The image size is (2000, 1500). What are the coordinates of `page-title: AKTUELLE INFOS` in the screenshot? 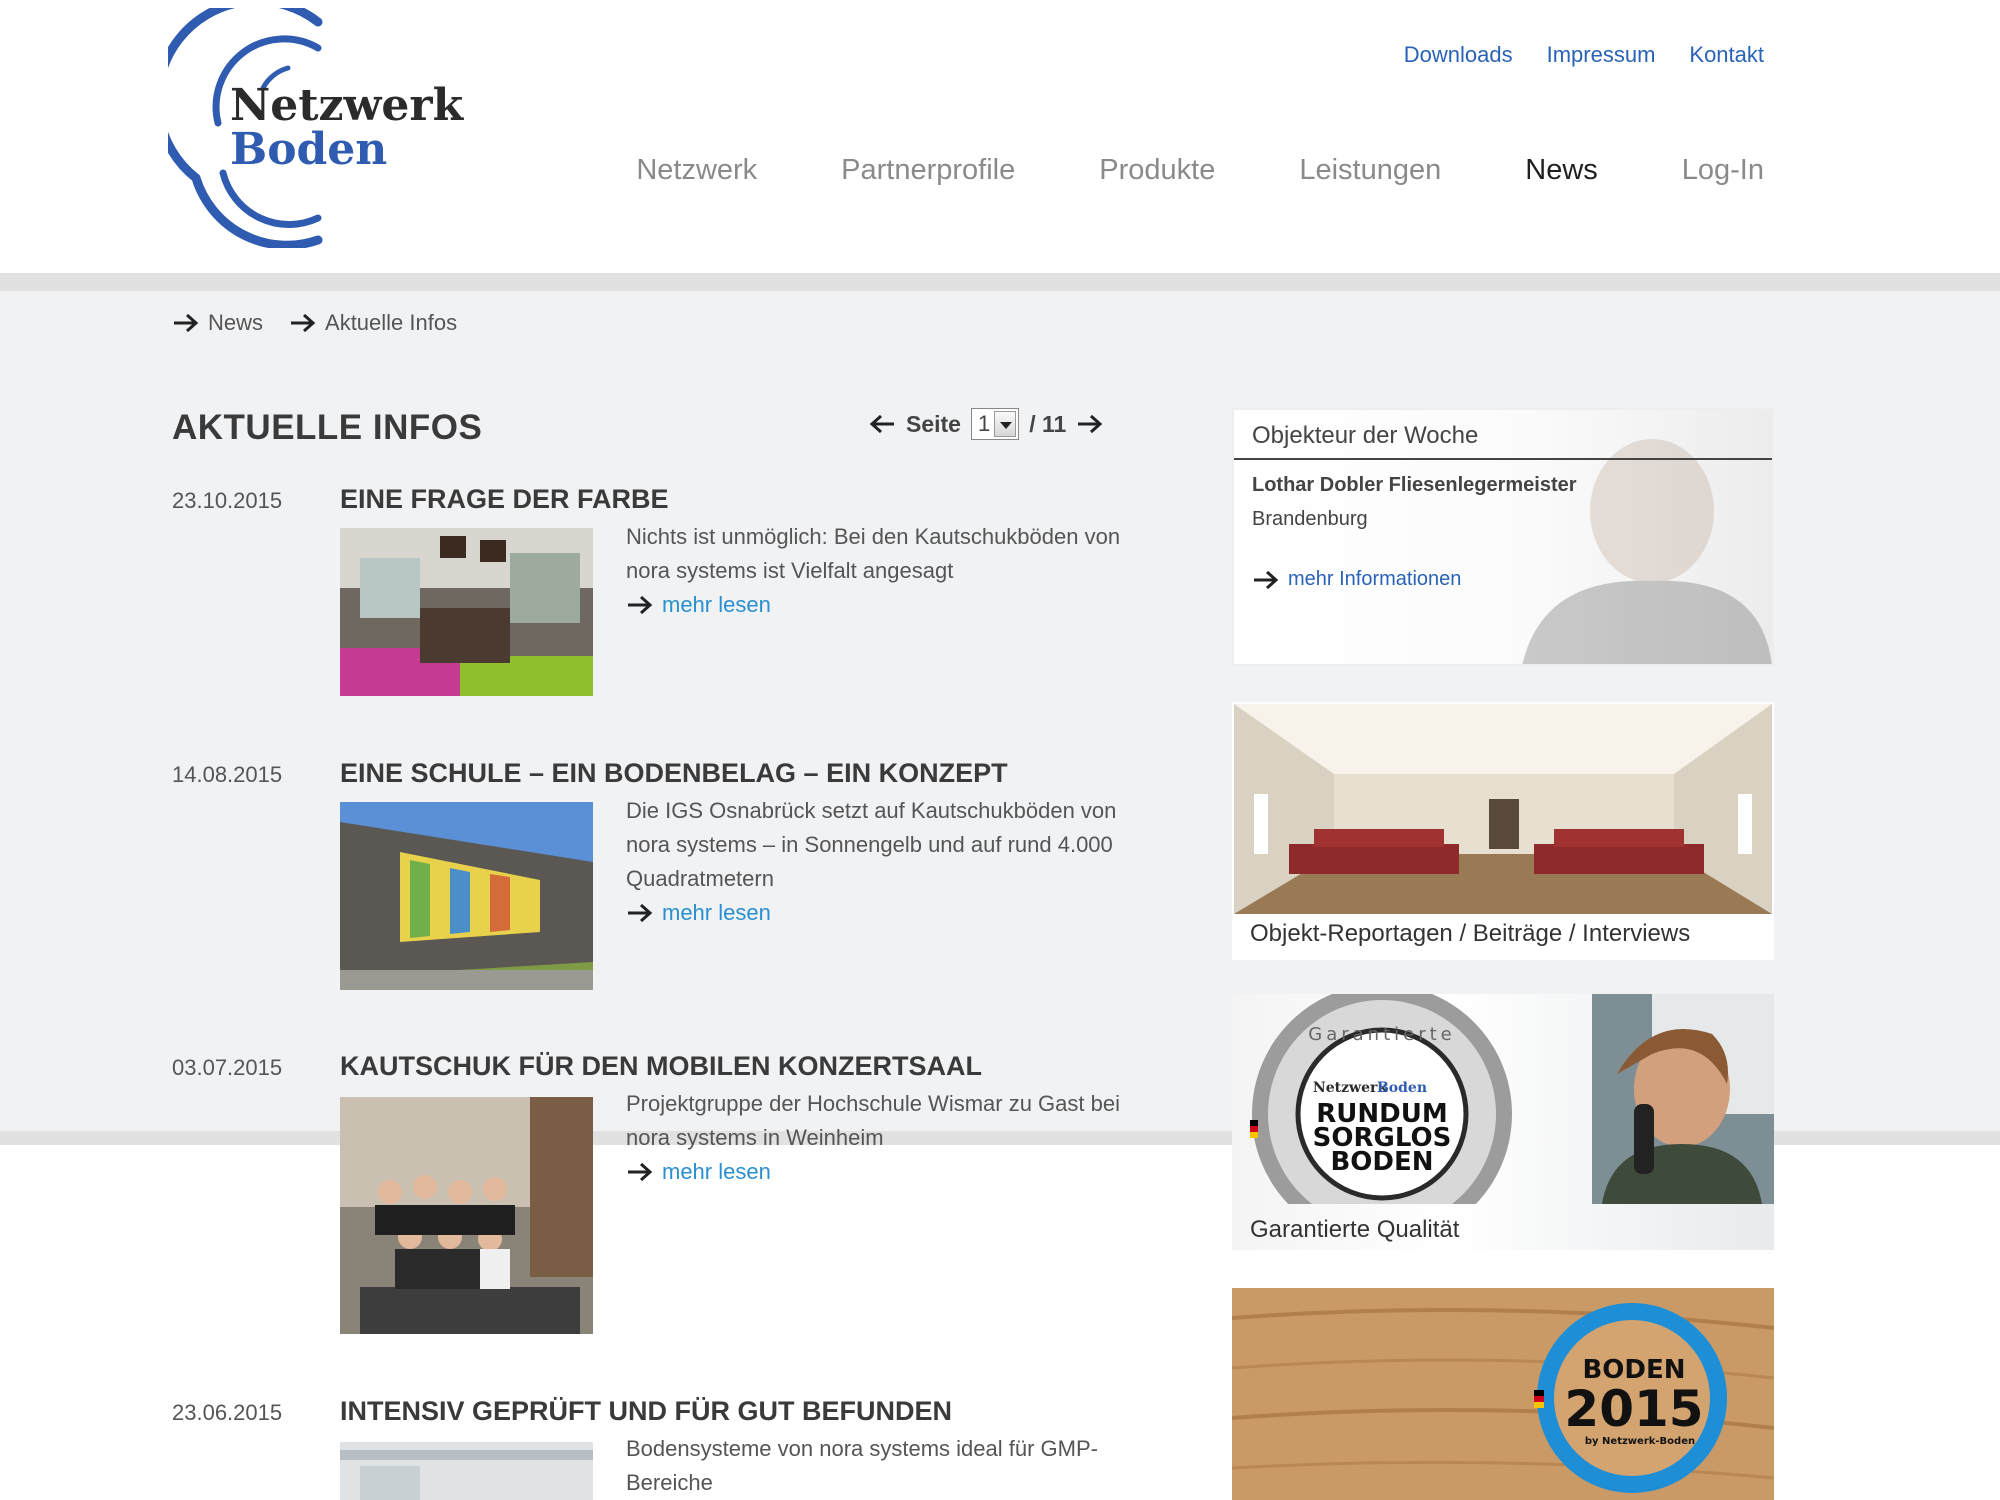 It's located at (327, 427).